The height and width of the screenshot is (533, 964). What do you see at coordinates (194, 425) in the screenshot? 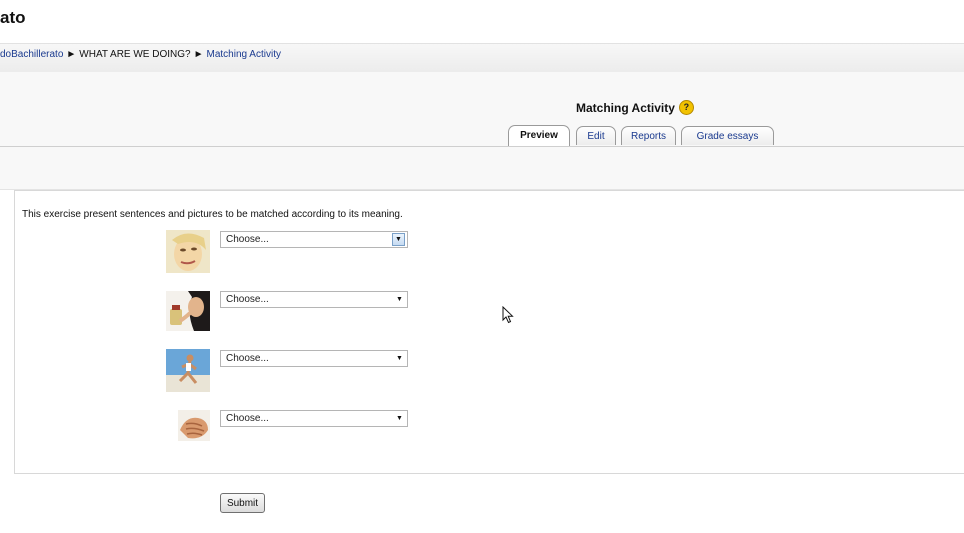
I see `hand-image` at bounding box center [194, 425].